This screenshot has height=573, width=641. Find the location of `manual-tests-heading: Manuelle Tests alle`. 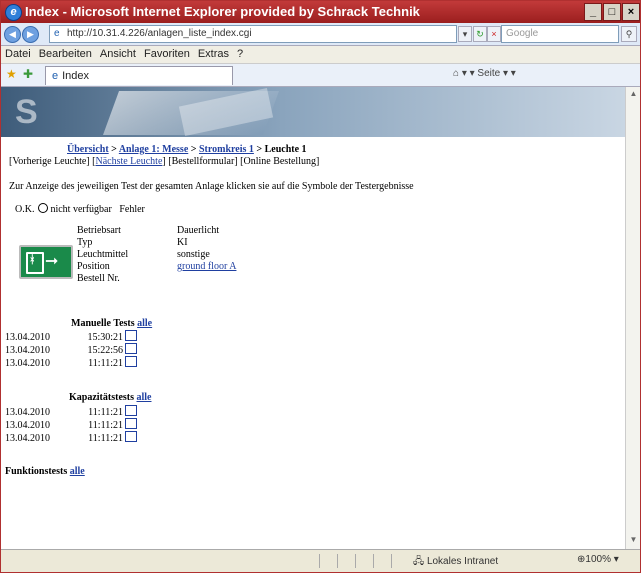

manual-tests-heading: Manuelle Tests alle is located at coordinates (111, 323).